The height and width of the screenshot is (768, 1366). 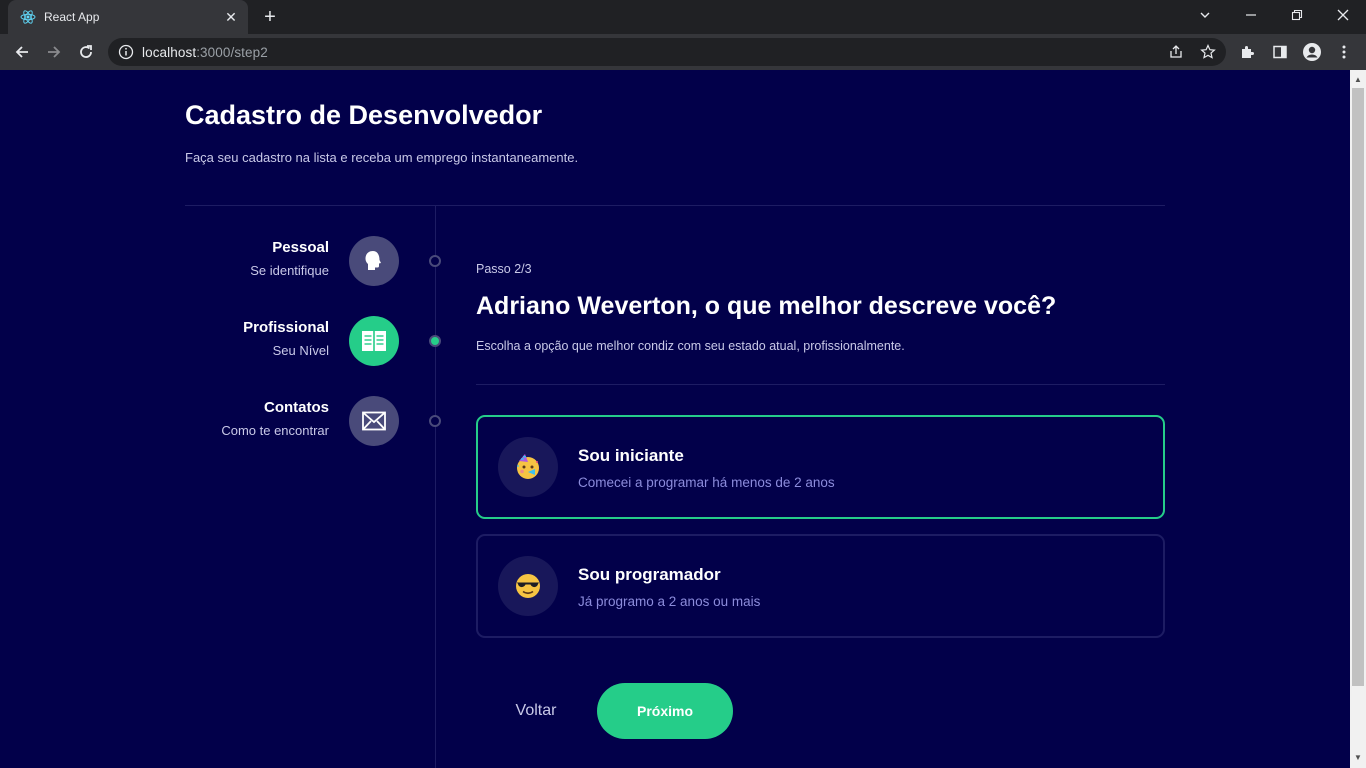 I want to click on scrollbar-thumb, so click(x=1358, y=387).